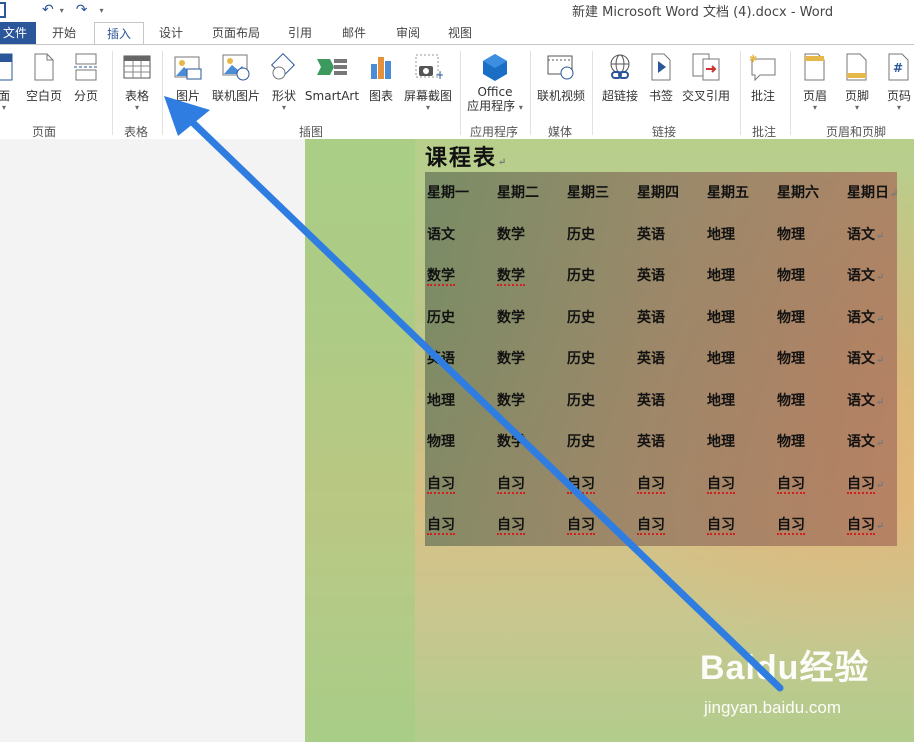 This screenshot has height=742, width=914. What do you see at coordinates (561, 77) in the screenshot?
I see `online-video-button: 联机视频` at bounding box center [561, 77].